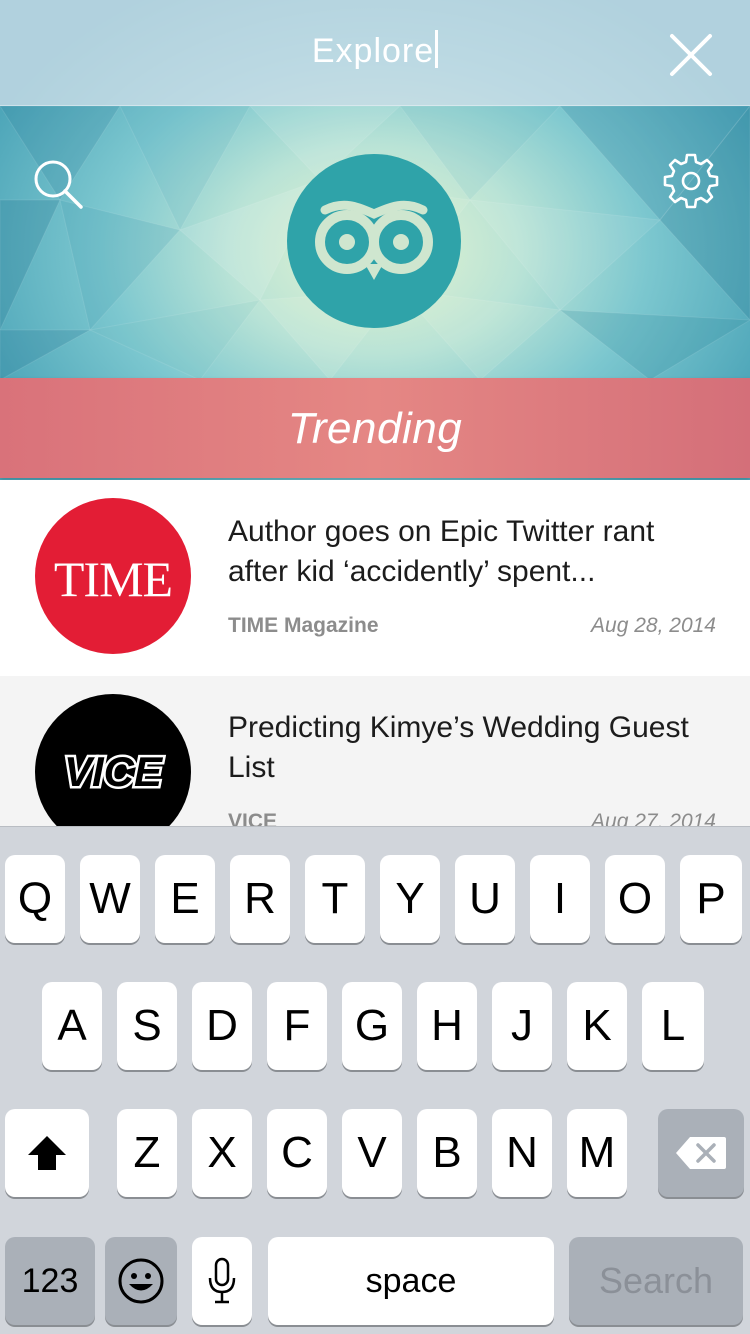 Image resolution: width=750 pixels, height=1334 pixels. I want to click on key-label: D, so click(222, 1025).